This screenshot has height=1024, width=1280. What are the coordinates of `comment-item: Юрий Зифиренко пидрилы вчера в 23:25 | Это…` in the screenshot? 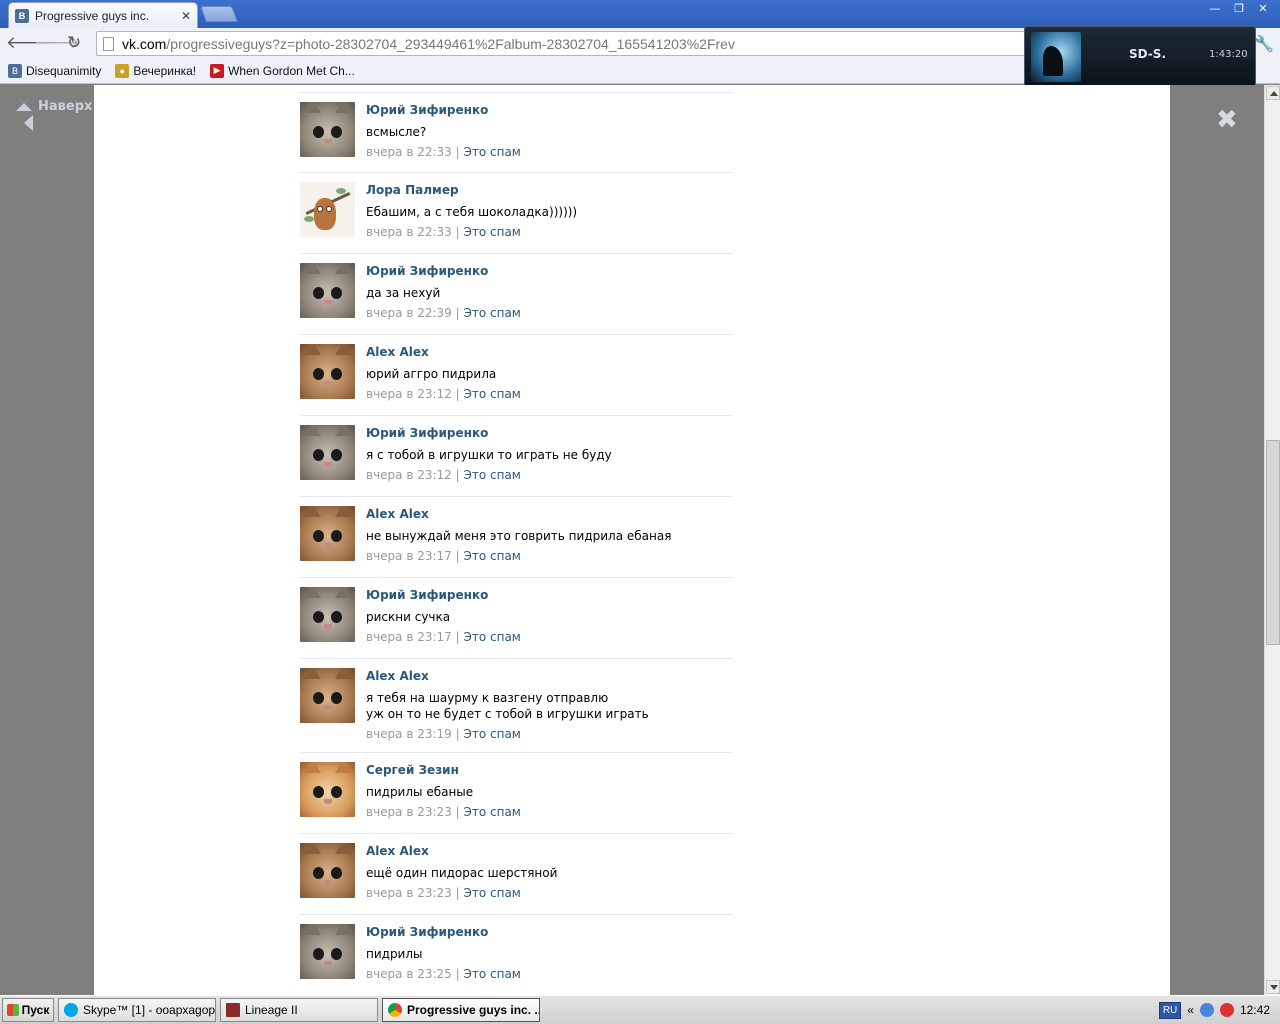 It's located at (516, 955).